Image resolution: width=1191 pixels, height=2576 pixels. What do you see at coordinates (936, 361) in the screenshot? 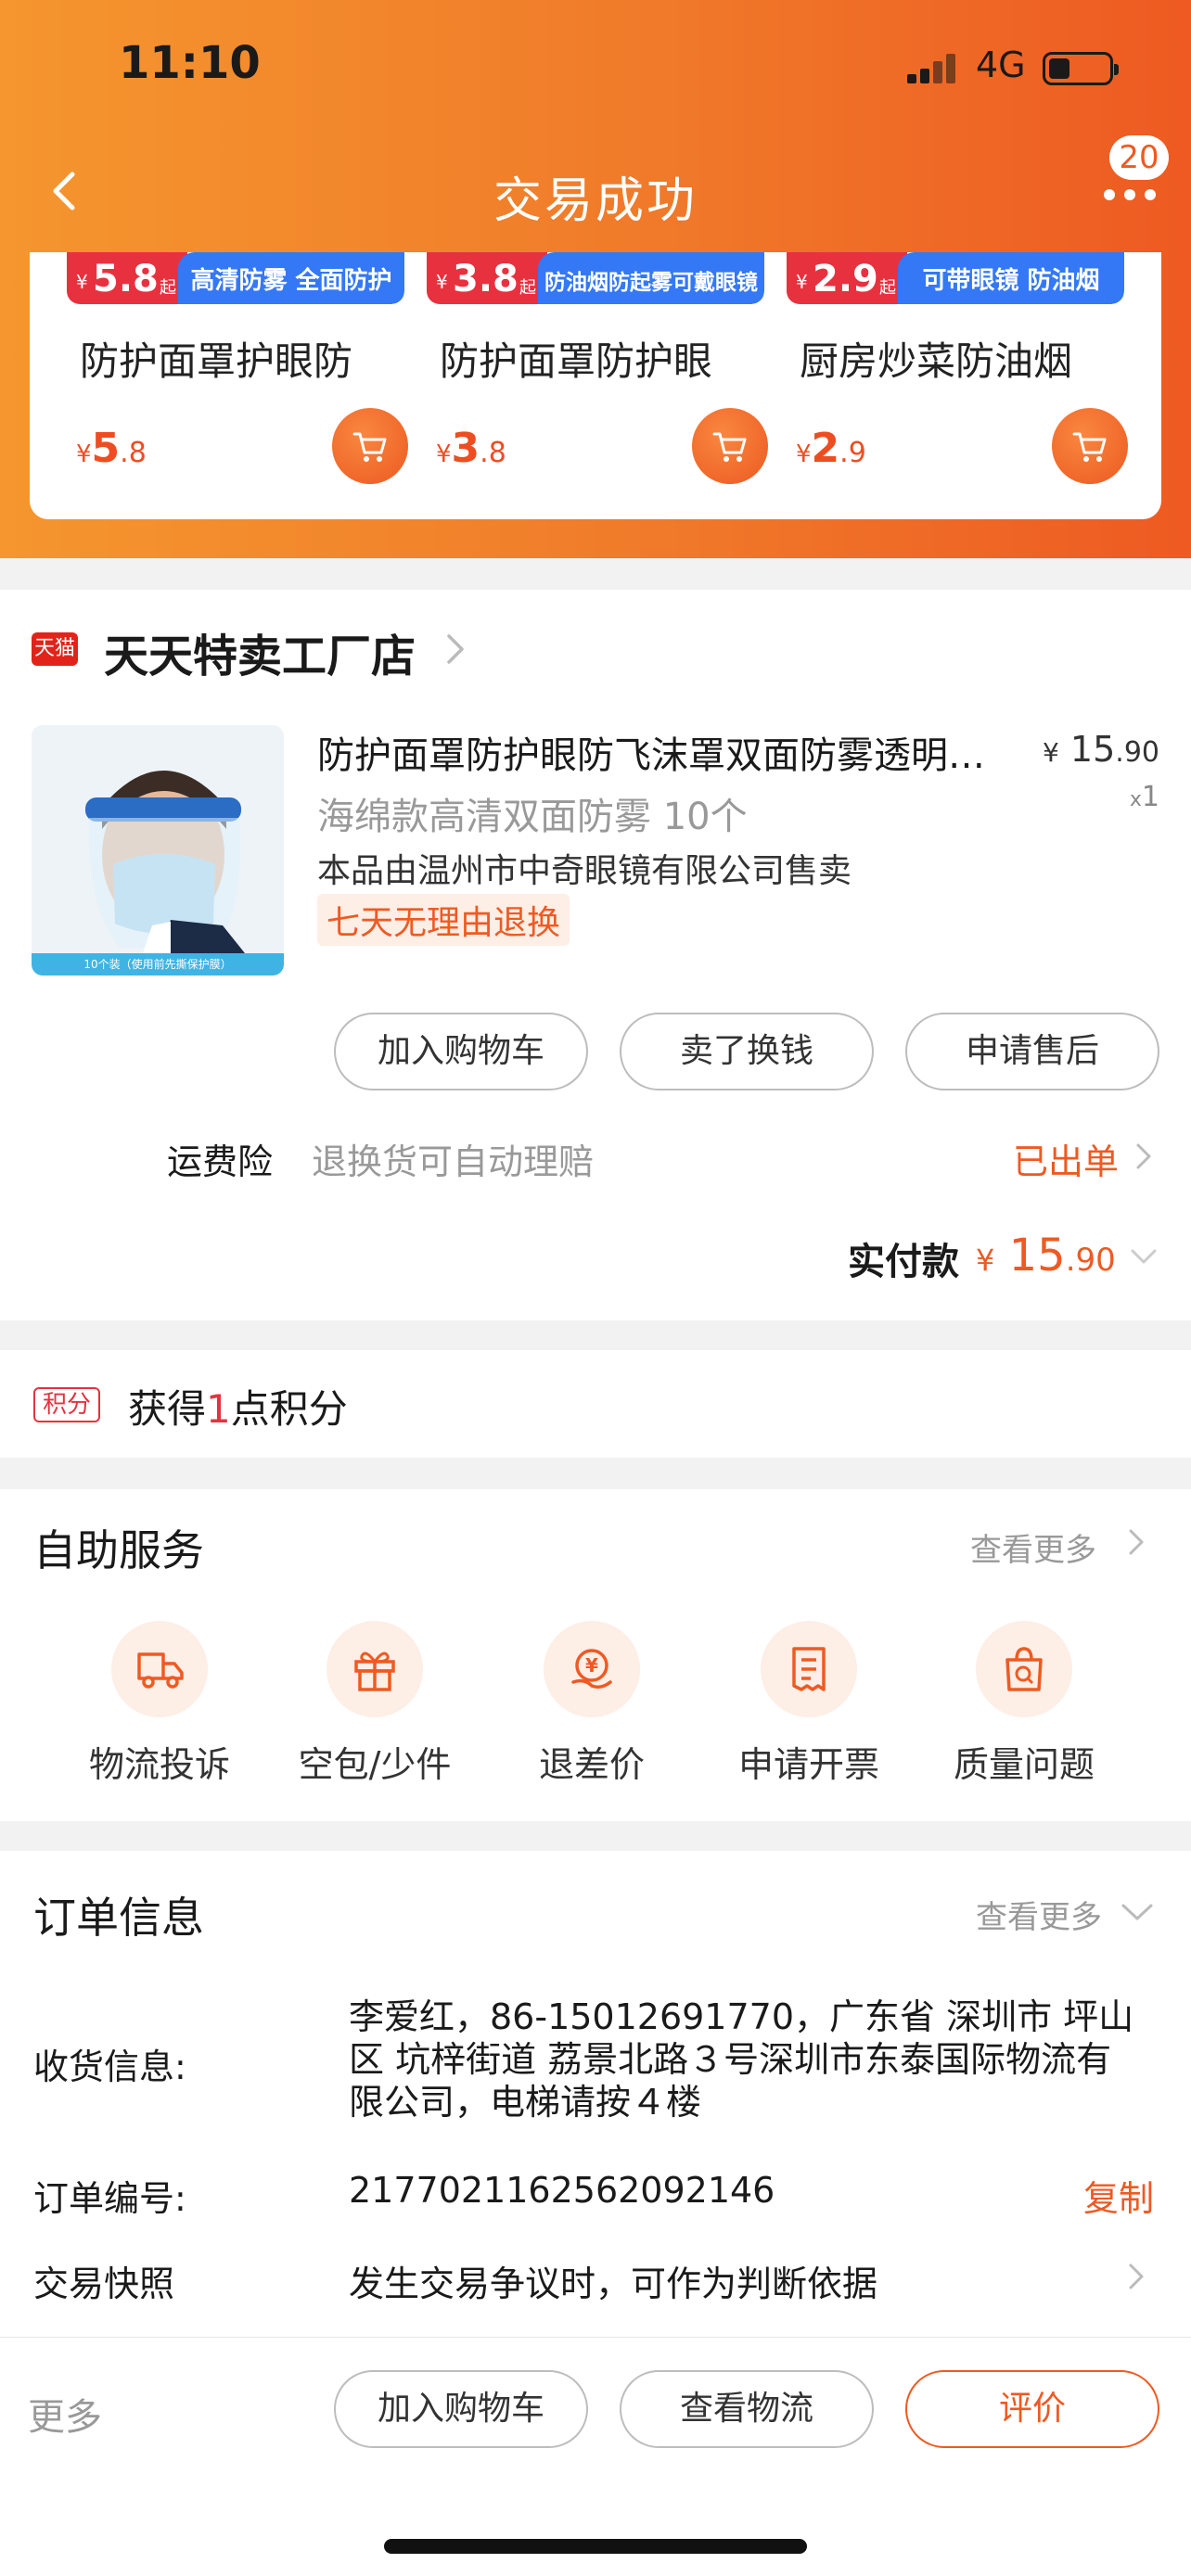
I see `recommend-item-name: 厨房炒菜防油烟` at bounding box center [936, 361].